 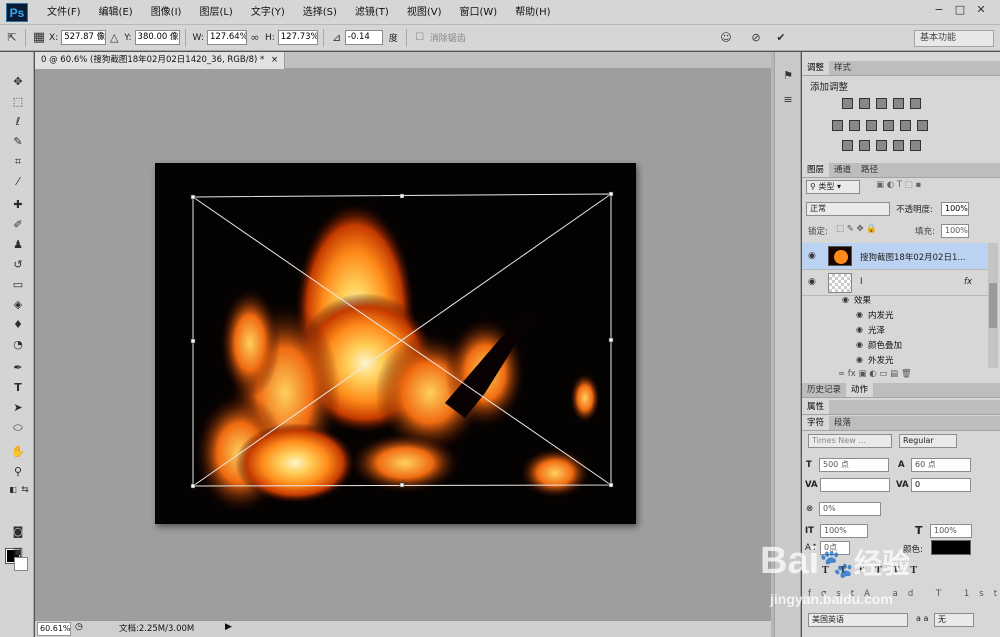 I want to click on workspace-select: 基本功能, so click(x=954, y=38).